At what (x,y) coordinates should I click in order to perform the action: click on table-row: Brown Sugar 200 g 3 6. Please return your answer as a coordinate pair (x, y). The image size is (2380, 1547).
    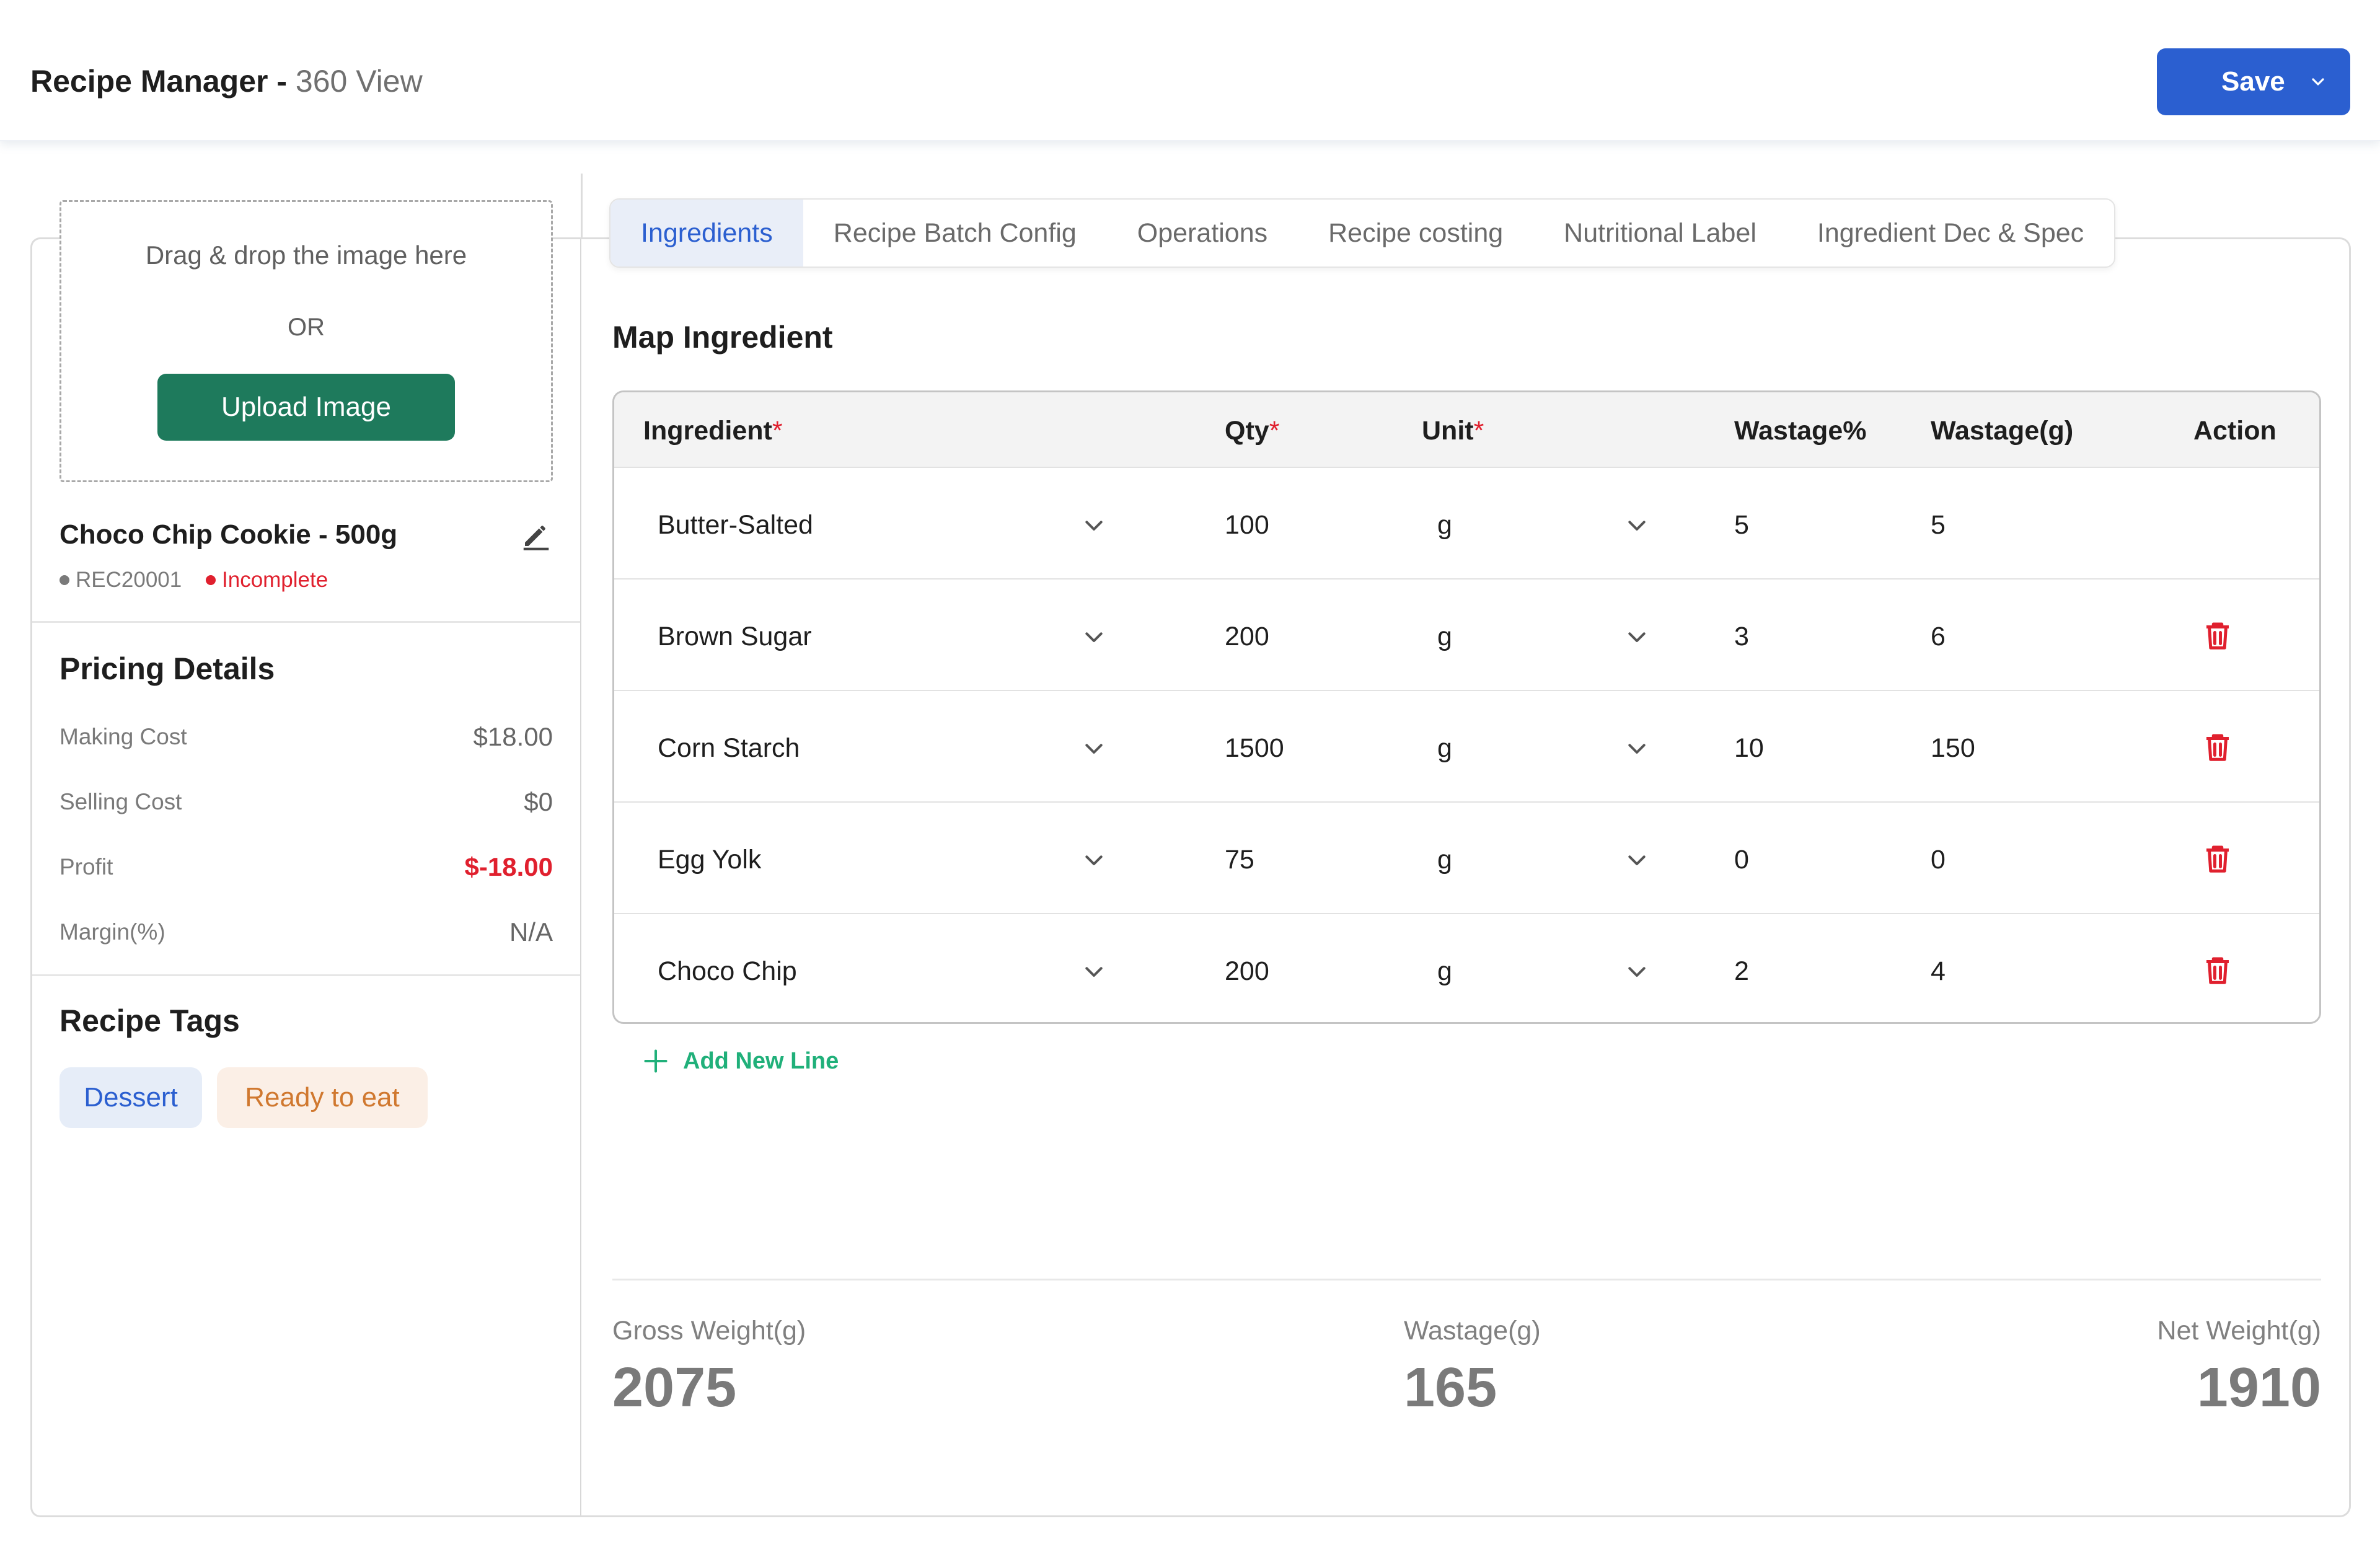
    Looking at the image, I should click on (1466, 634).